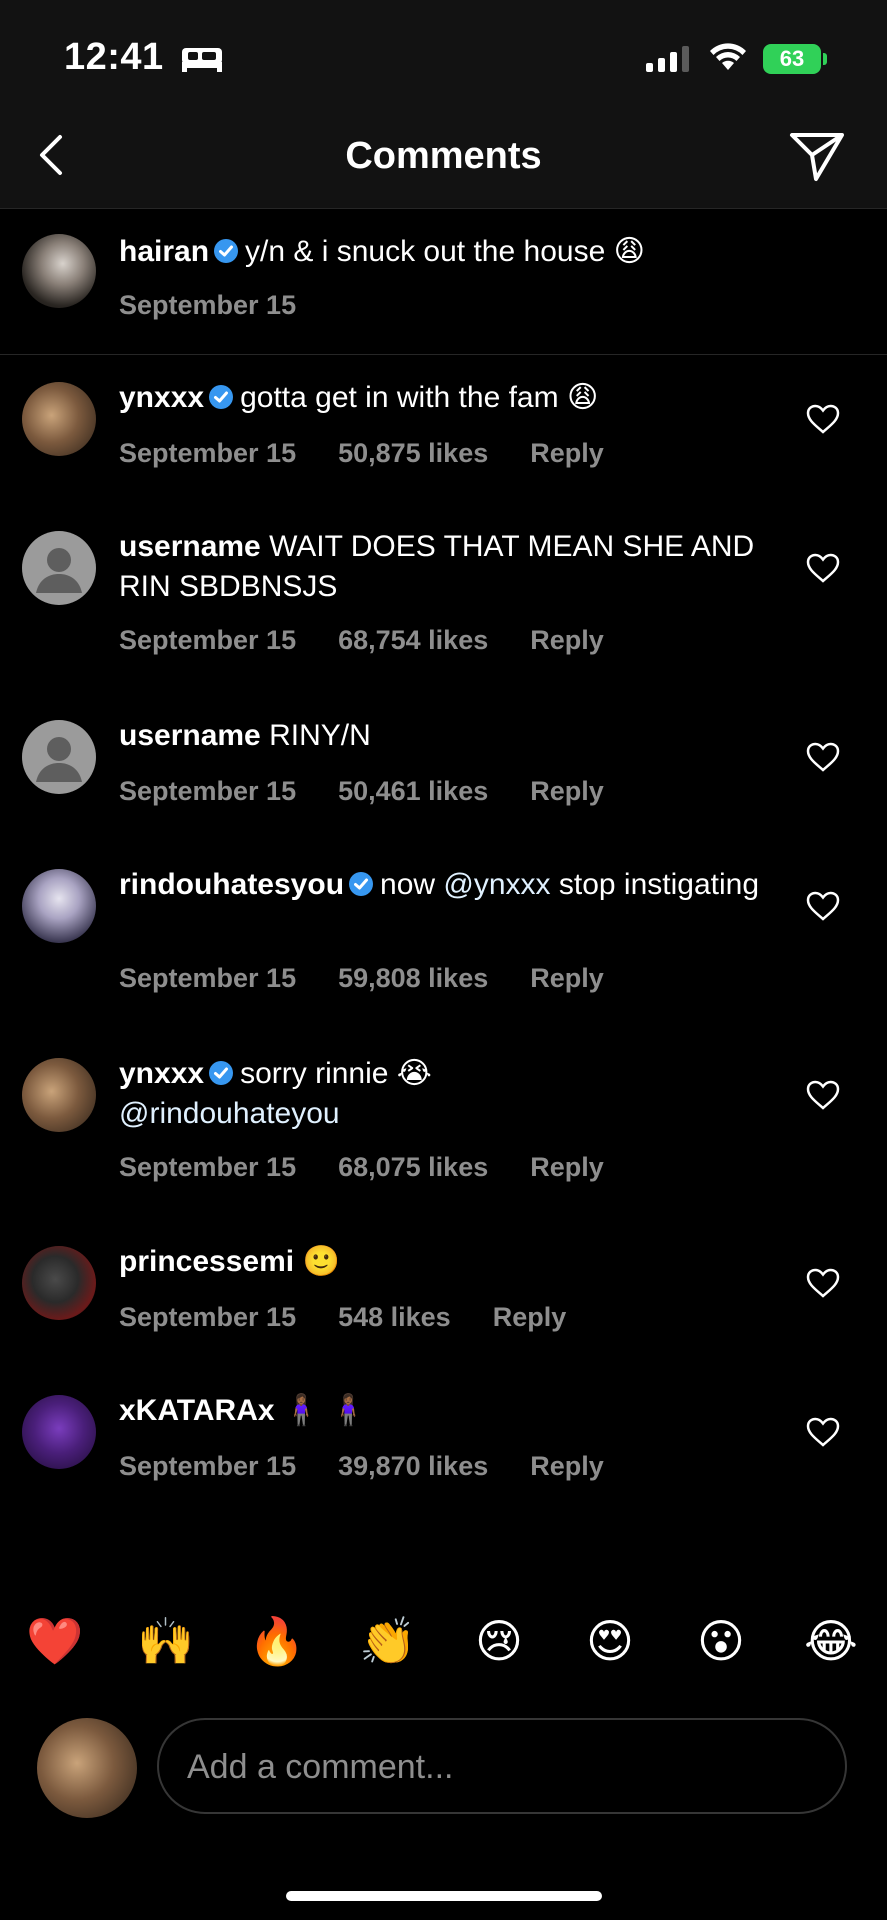  What do you see at coordinates (166, 1641) in the screenshot?
I see `raising-hands-reaction: 🙌` at bounding box center [166, 1641].